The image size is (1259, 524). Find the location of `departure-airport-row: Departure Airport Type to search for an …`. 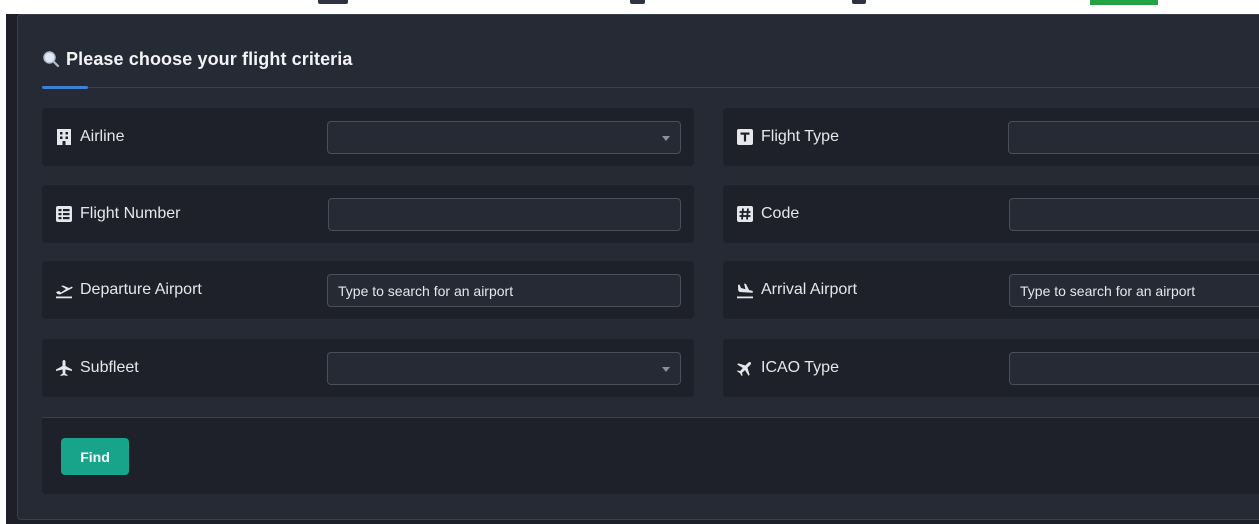

departure-airport-row: Departure Airport Type to search for an … is located at coordinates (368, 290).